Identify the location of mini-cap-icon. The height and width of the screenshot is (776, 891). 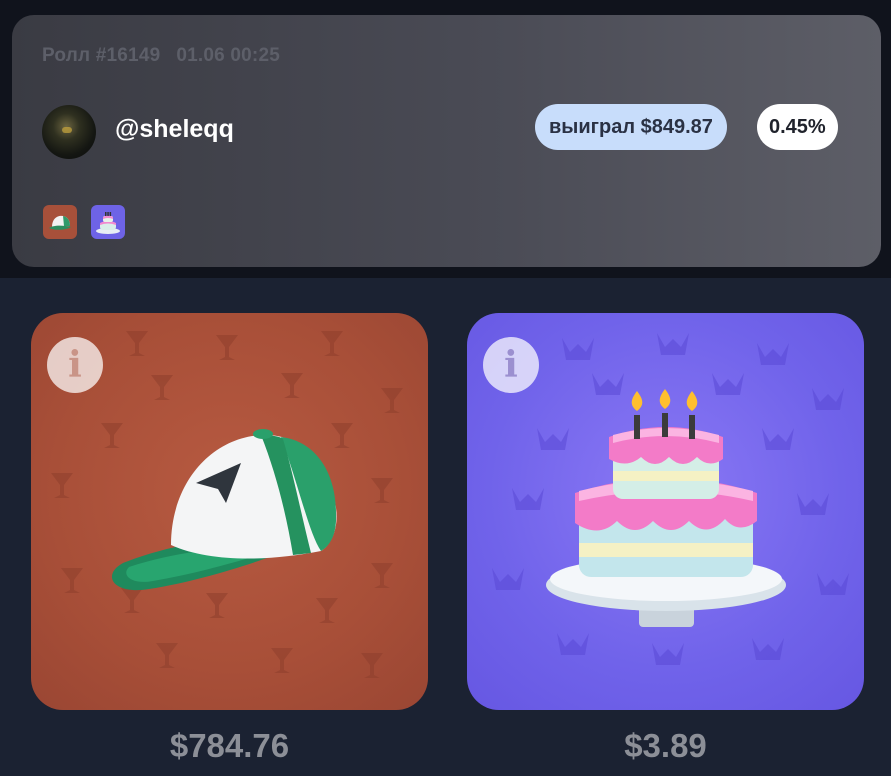
(60, 222).